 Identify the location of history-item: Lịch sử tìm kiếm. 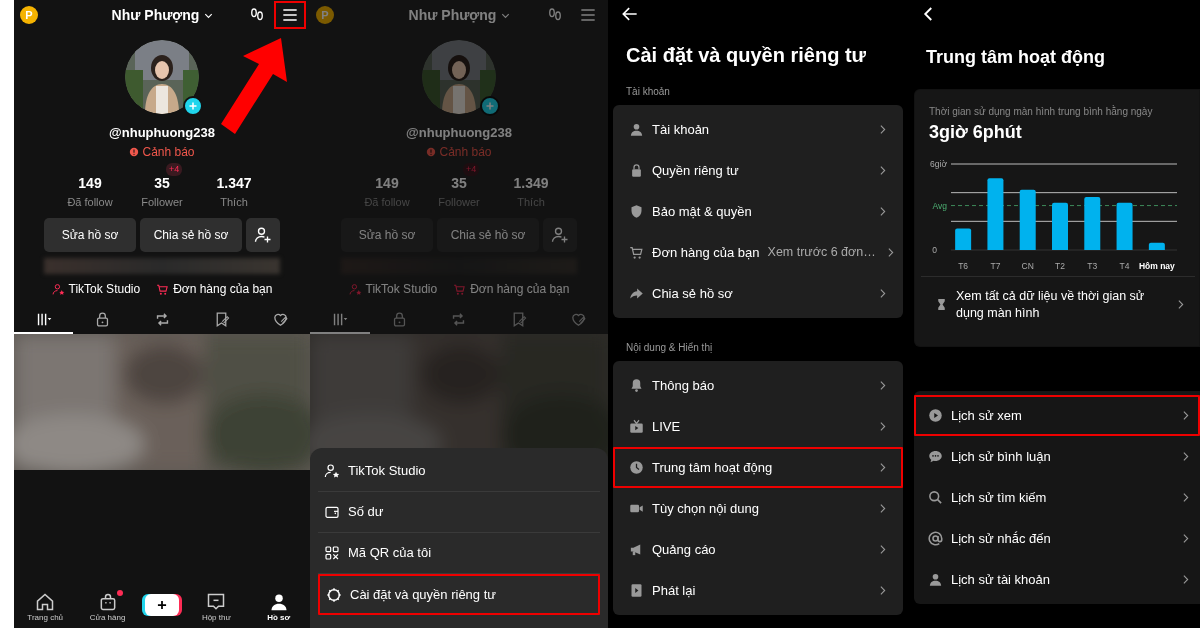
(1057, 497).